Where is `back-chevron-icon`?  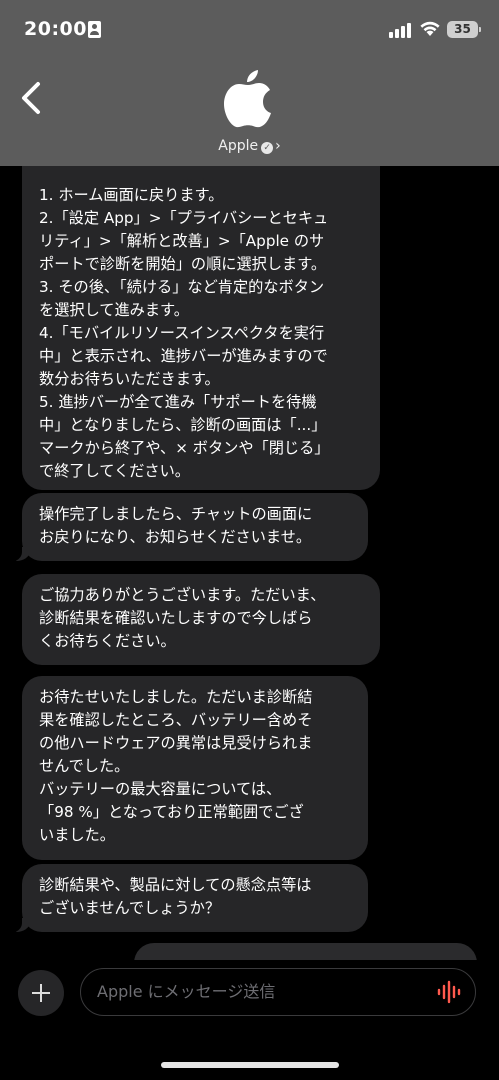 back-chevron-icon is located at coordinates (32, 98).